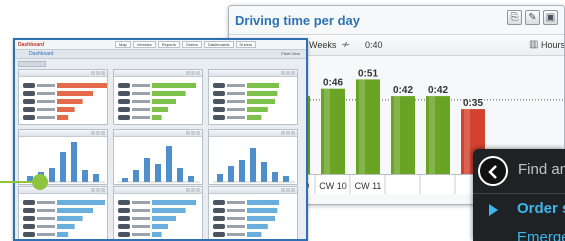 This screenshot has height=241, width=565. I want to click on maximize-icon: ▣, so click(550, 17).